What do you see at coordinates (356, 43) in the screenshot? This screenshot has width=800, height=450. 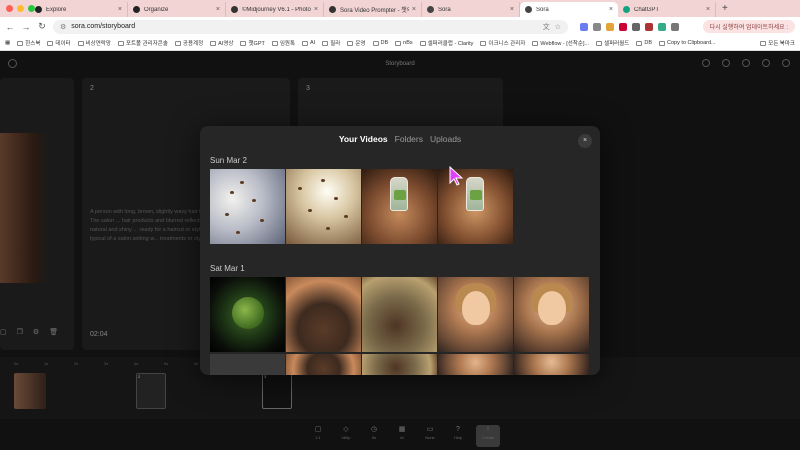 I see `bookmark-item: 운영` at bounding box center [356, 43].